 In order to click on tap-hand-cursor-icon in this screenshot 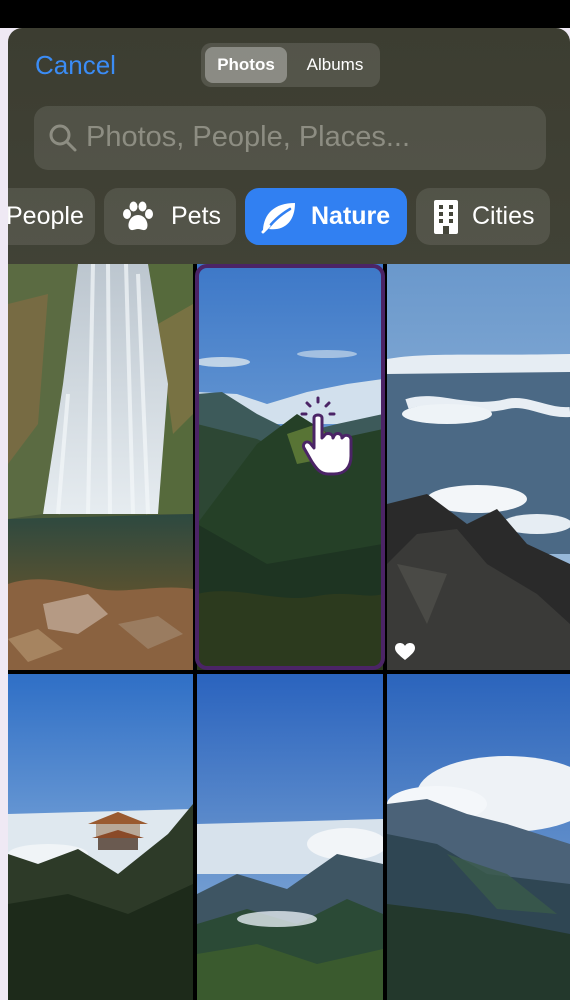, I will do `click(326, 436)`.